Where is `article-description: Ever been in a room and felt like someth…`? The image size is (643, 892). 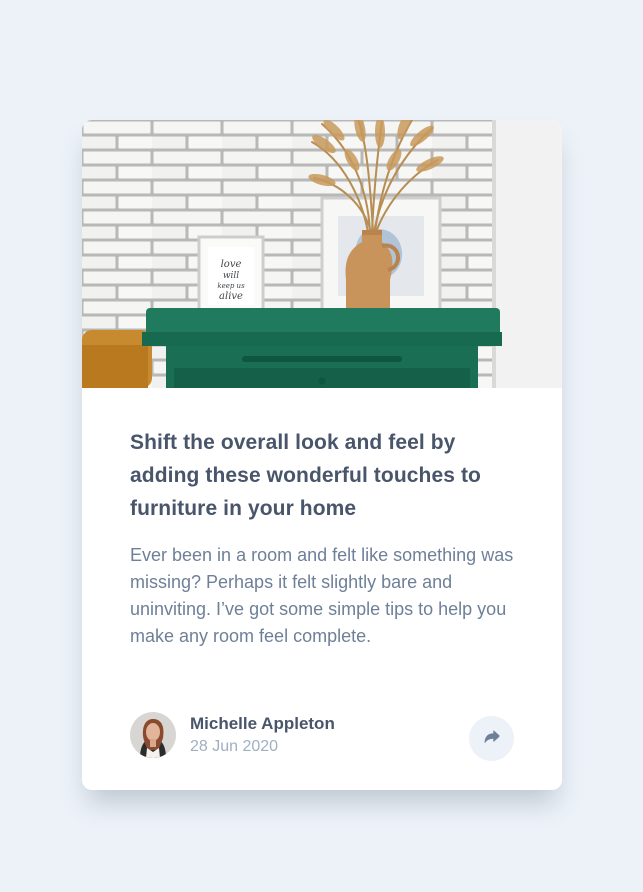 article-description: Ever been in a room and felt like someth… is located at coordinates (322, 595).